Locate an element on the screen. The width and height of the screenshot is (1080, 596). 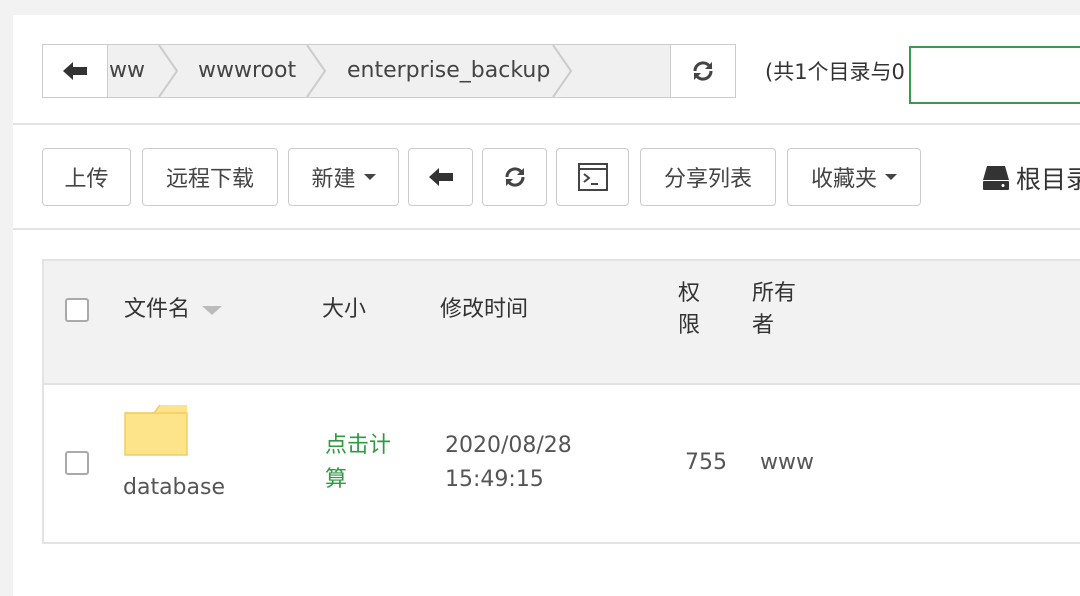
refresh-button is located at coordinates (514, 177).